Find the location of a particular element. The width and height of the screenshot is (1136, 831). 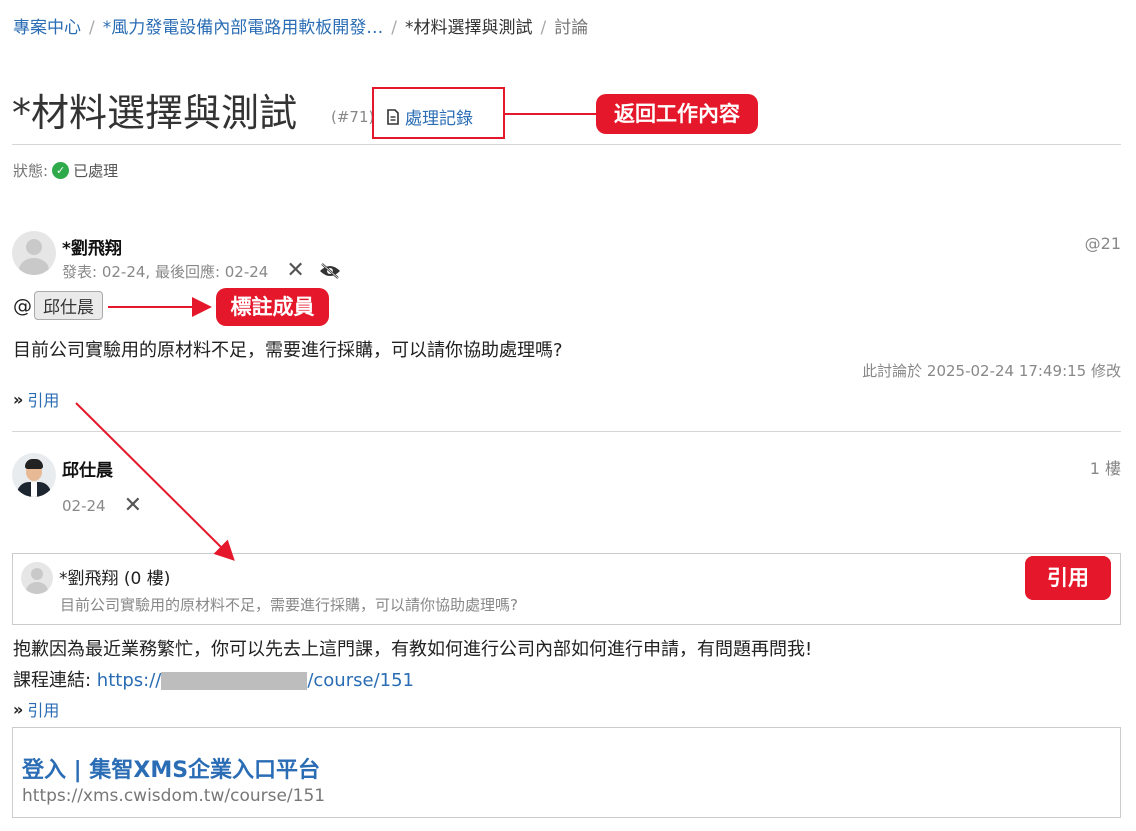

callout-quote: 引用 is located at coordinates (1068, 578).